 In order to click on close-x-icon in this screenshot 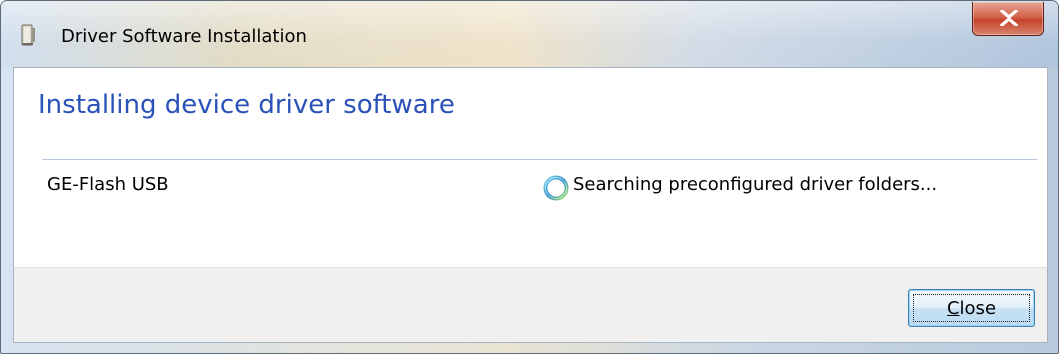, I will do `click(1009, 18)`.